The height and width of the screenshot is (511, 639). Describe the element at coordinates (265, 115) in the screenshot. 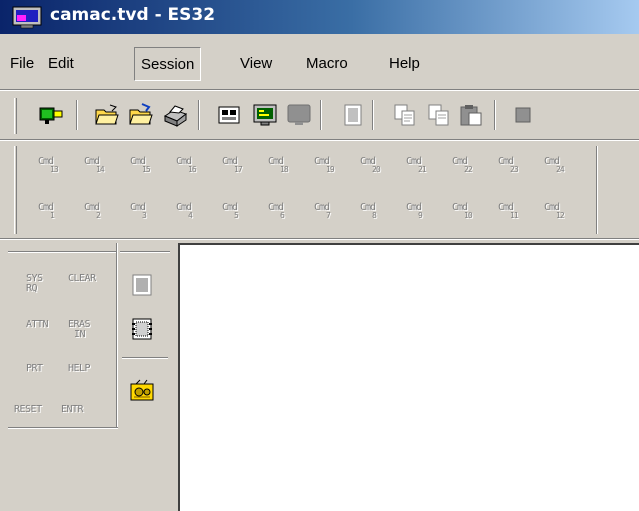

I see `screen-icon` at that location.